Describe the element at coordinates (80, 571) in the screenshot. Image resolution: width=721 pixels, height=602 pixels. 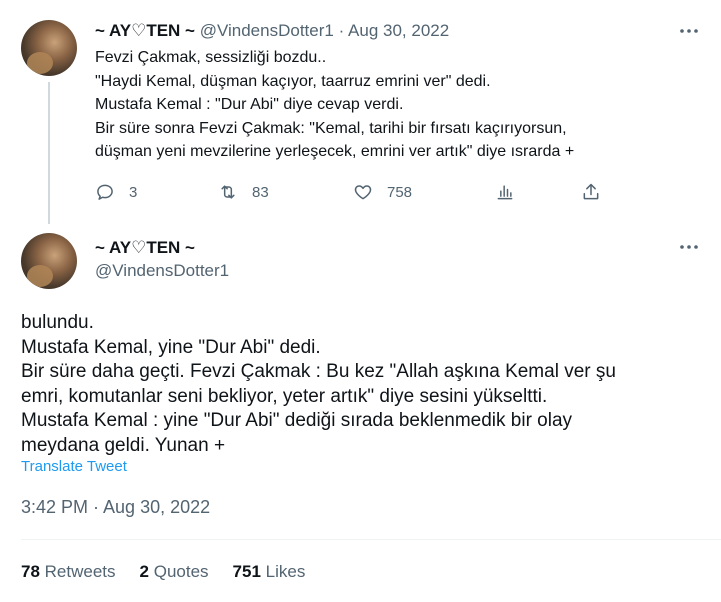
I see `retweets-stat-label: Retweets` at that location.